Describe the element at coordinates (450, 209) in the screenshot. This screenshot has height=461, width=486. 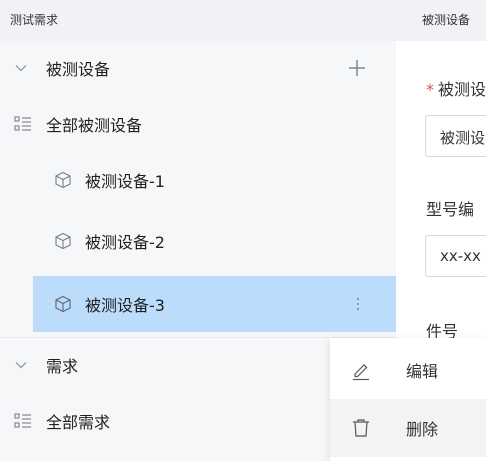
I see `field-label-model: 型号编` at that location.